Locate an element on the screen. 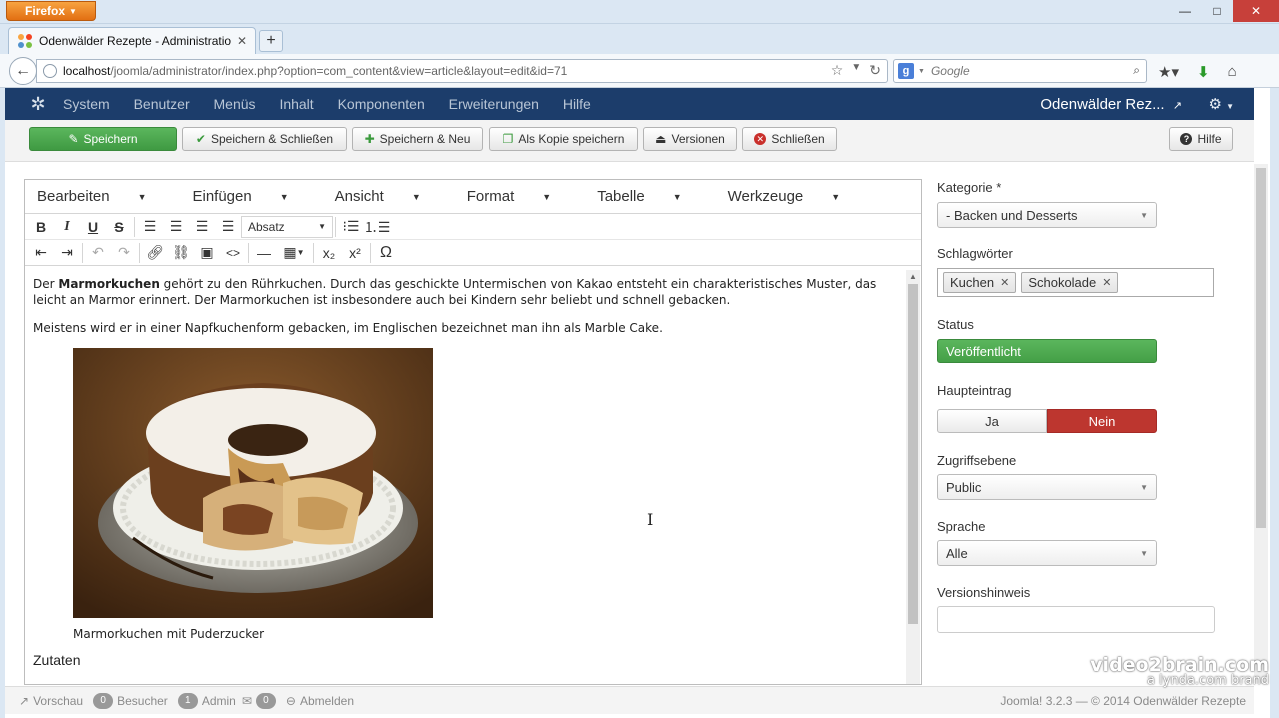 Image resolution: width=1279 pixels, height=718 pixels. search-dropdown-icon: ▼ is located at coordinates (921, 71).